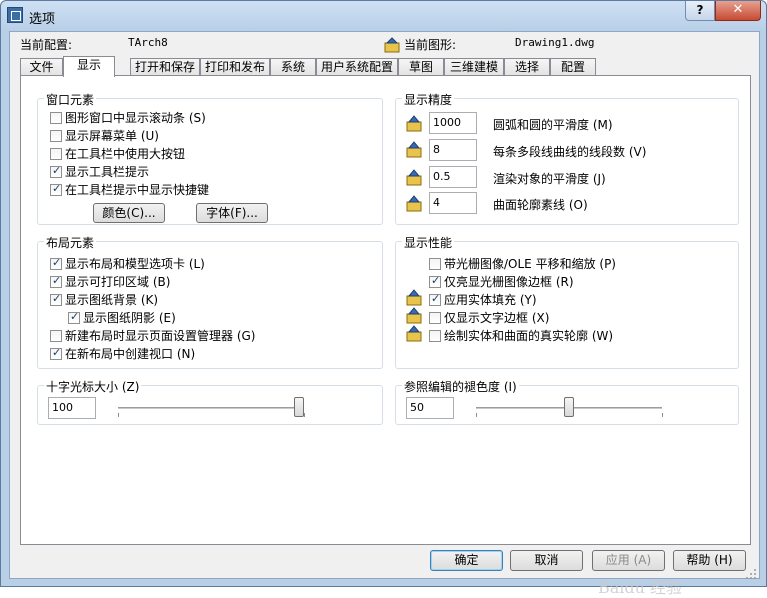  I want to click on checkbox-highlight-raster-frame: 仅亮显光栅图像边框 (R), so click(501, 281).